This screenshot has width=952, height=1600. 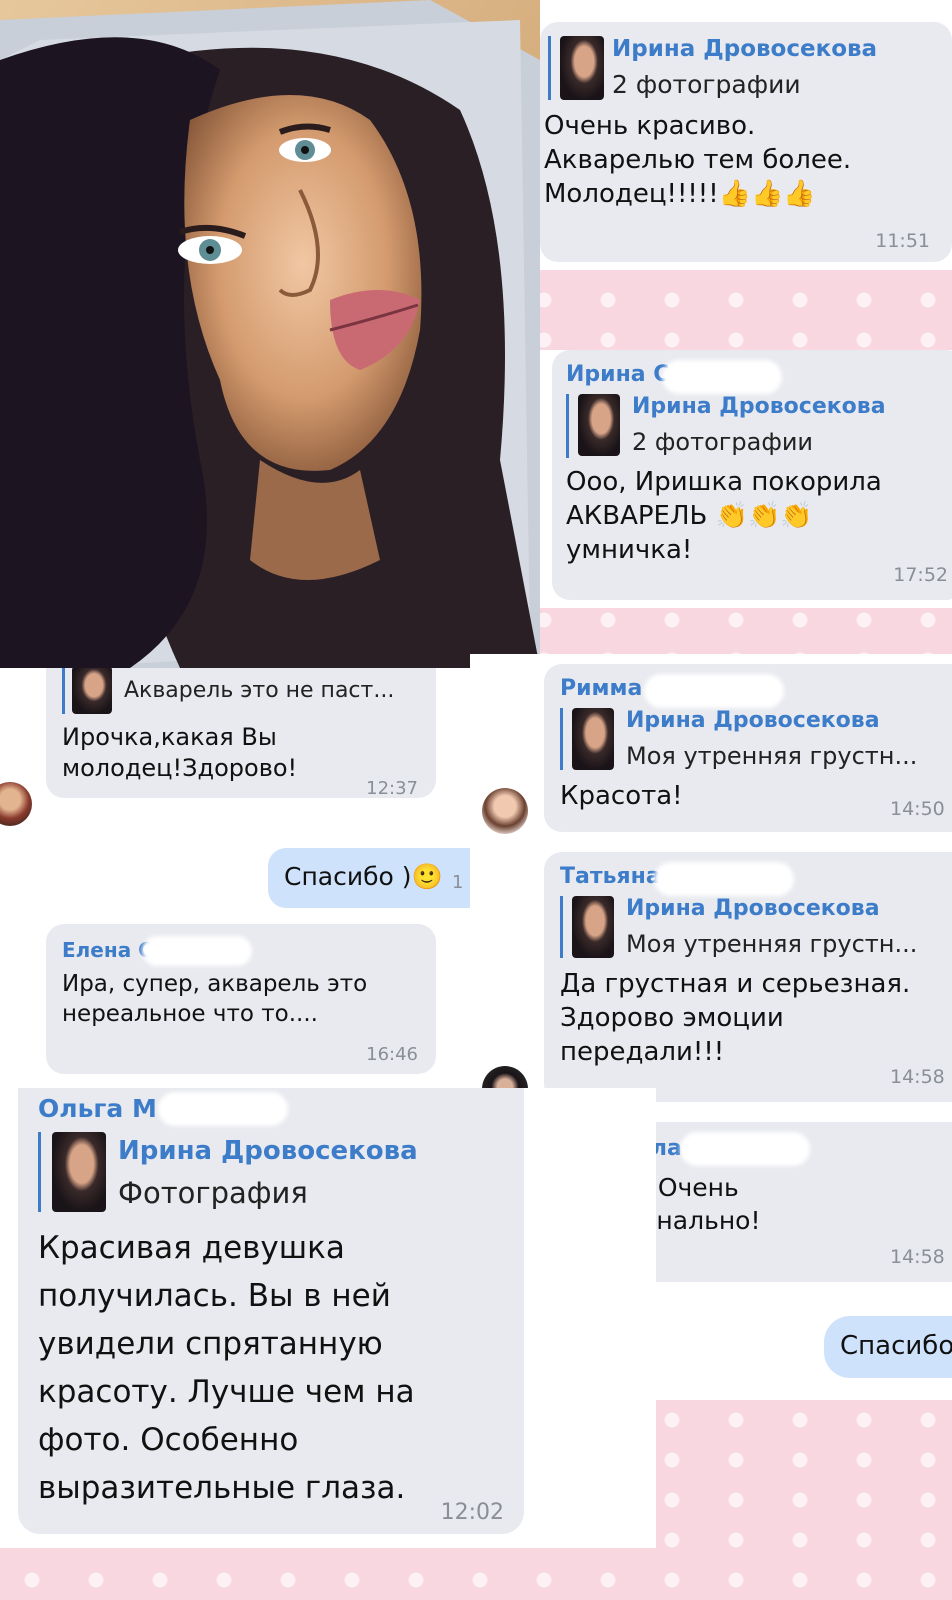 What do you see at coordinates (902, 241) in the screenshot?
I see `message-time: 11:51` at bounding box center [902, 241].